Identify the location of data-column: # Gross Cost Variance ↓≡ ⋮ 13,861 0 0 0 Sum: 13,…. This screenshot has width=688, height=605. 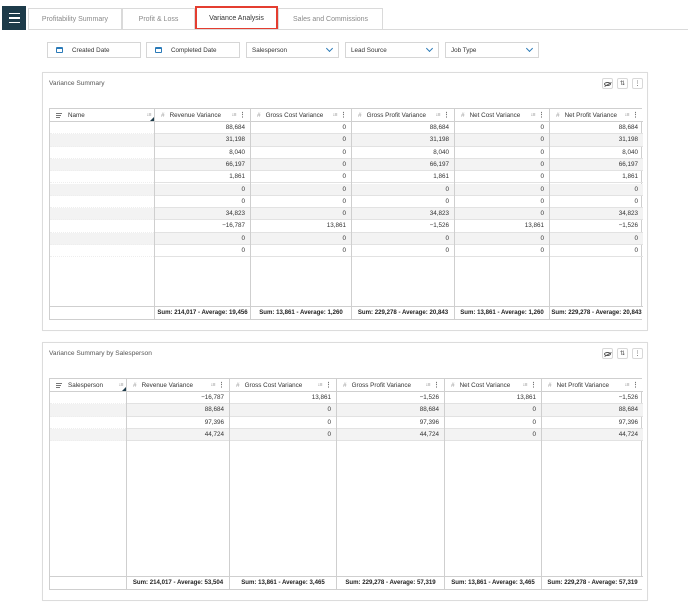
(283, 484).